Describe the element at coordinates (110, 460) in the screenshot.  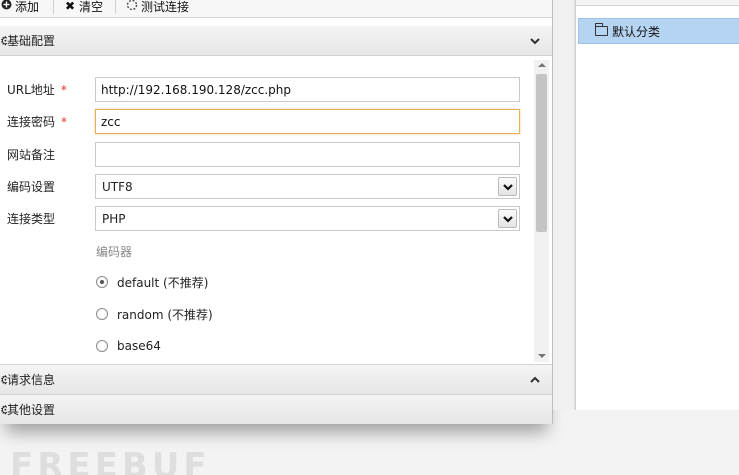
I see `watermark: FREEBUF` at that location.